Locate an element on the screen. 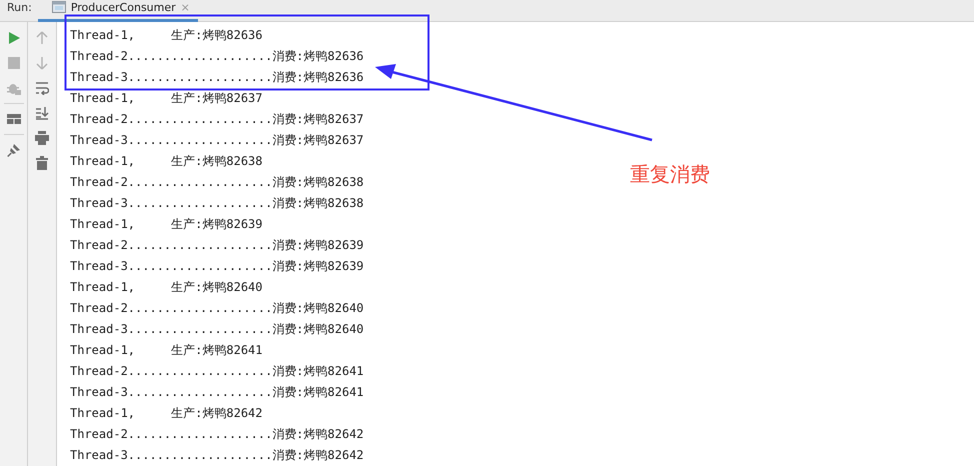 Image resolution: width=974 pixels, height=466 pixels. console-line: Thread-1, 生产:烤鸭82639 is located at coordinates (167, 224).